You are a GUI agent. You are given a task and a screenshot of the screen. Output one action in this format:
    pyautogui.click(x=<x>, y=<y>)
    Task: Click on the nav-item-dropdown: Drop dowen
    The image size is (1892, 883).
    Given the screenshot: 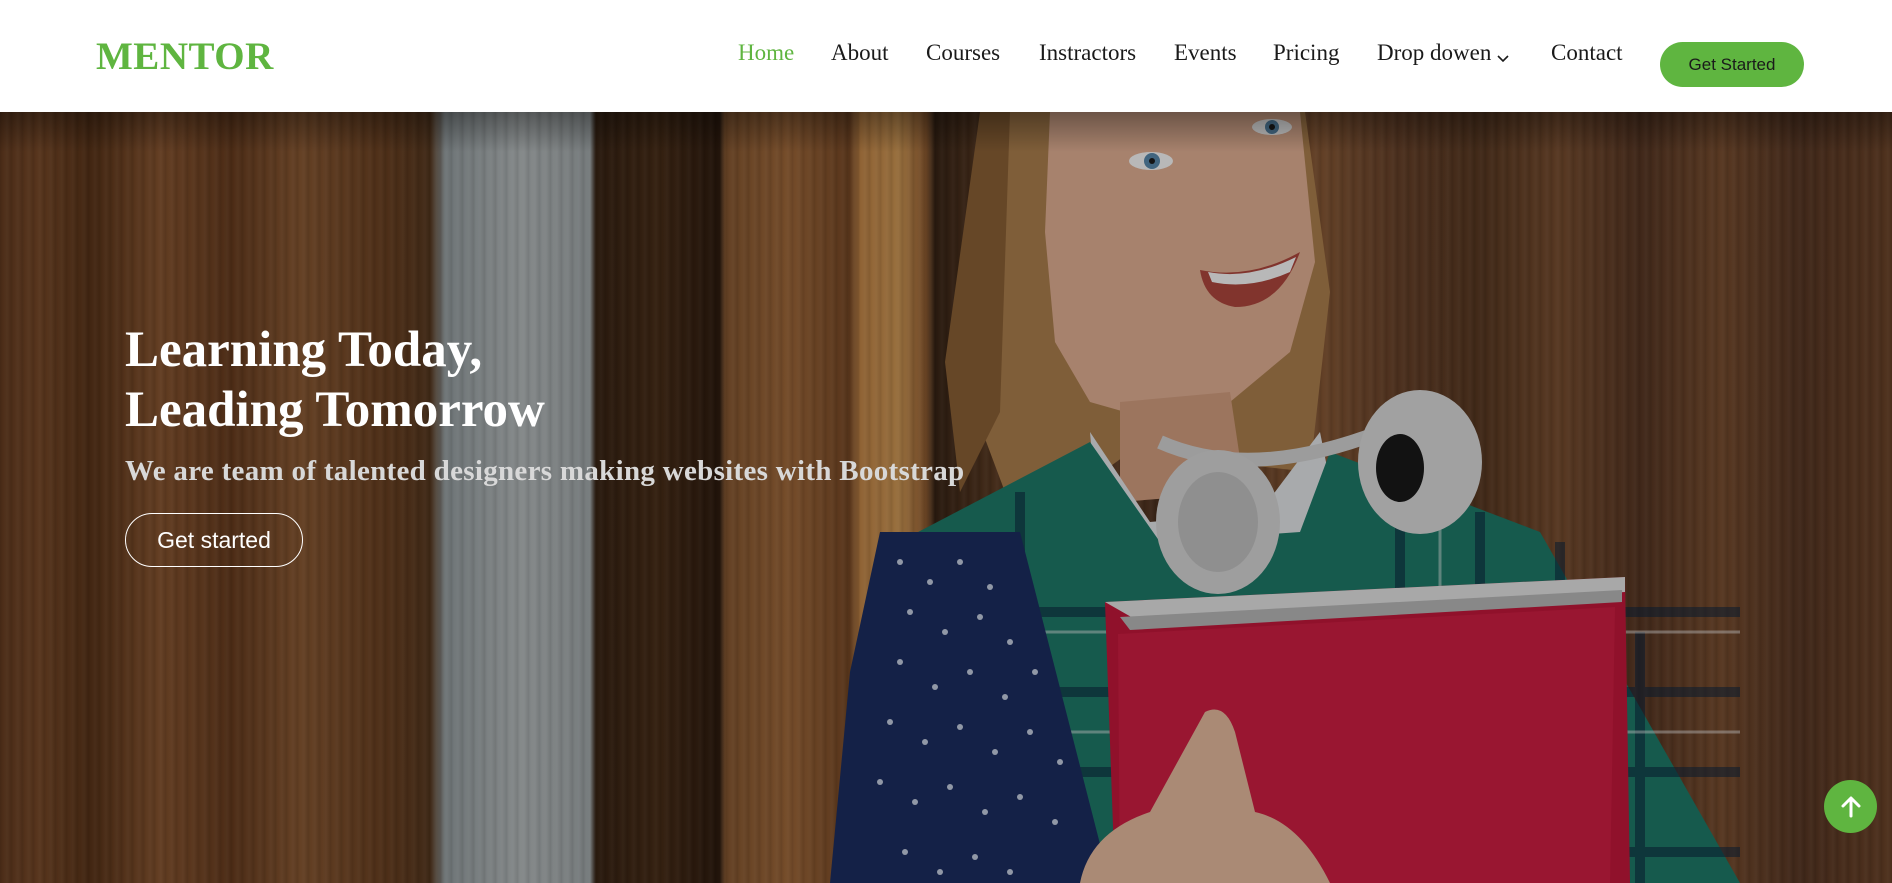 What is the action you would take?
    pyautogui.click(x=1444, y=53)
    